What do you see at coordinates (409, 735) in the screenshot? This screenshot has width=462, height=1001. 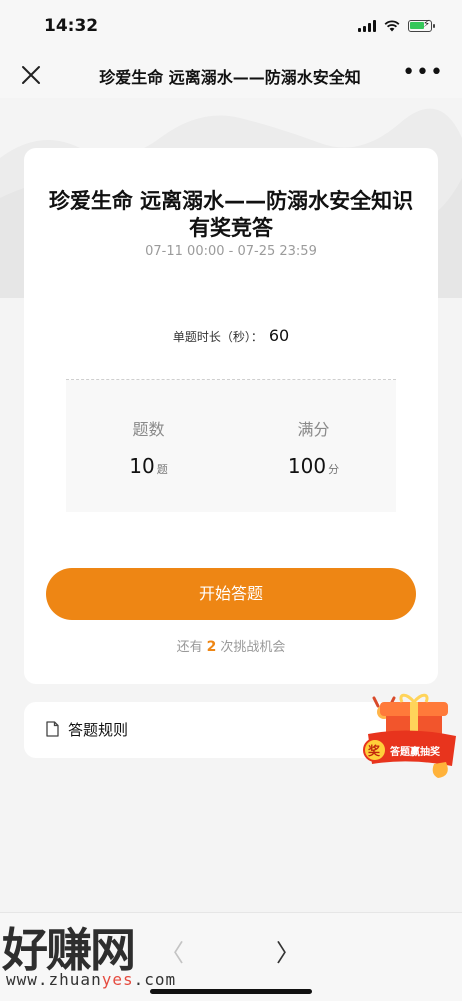 I see `gift-box-icon` at bounding box center [409, 735].